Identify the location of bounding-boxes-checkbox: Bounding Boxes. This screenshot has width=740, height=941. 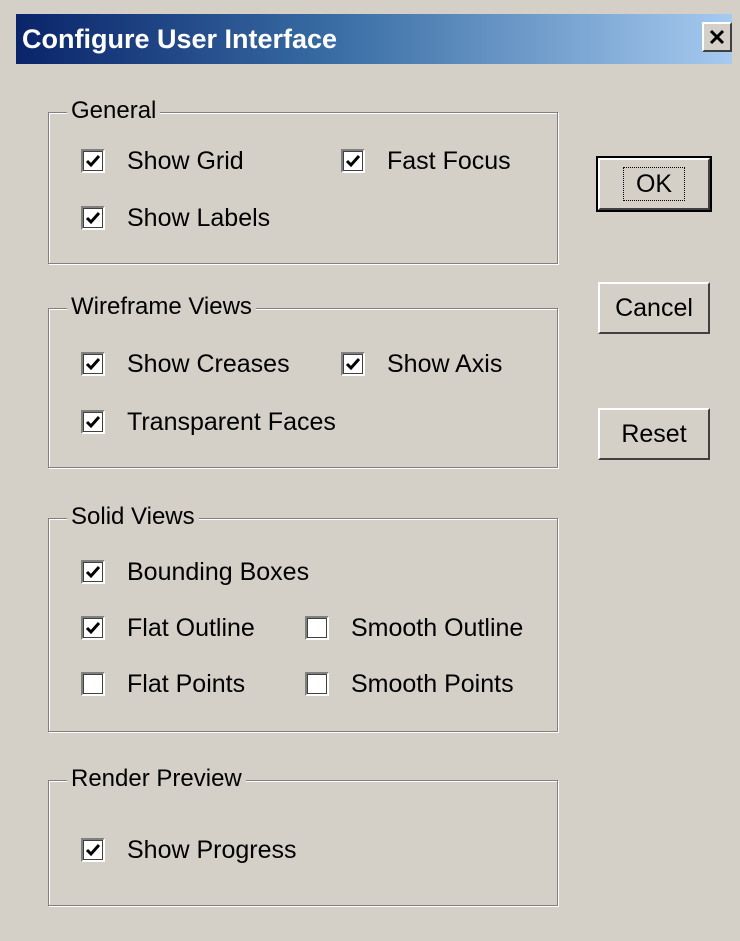
(195, 572).